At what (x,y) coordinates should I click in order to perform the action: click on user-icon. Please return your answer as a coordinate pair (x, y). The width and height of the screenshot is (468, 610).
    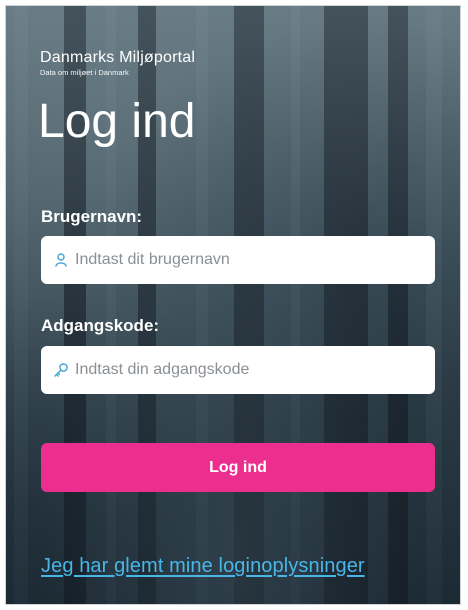
    Looking at the image, I should click on (61, 260).